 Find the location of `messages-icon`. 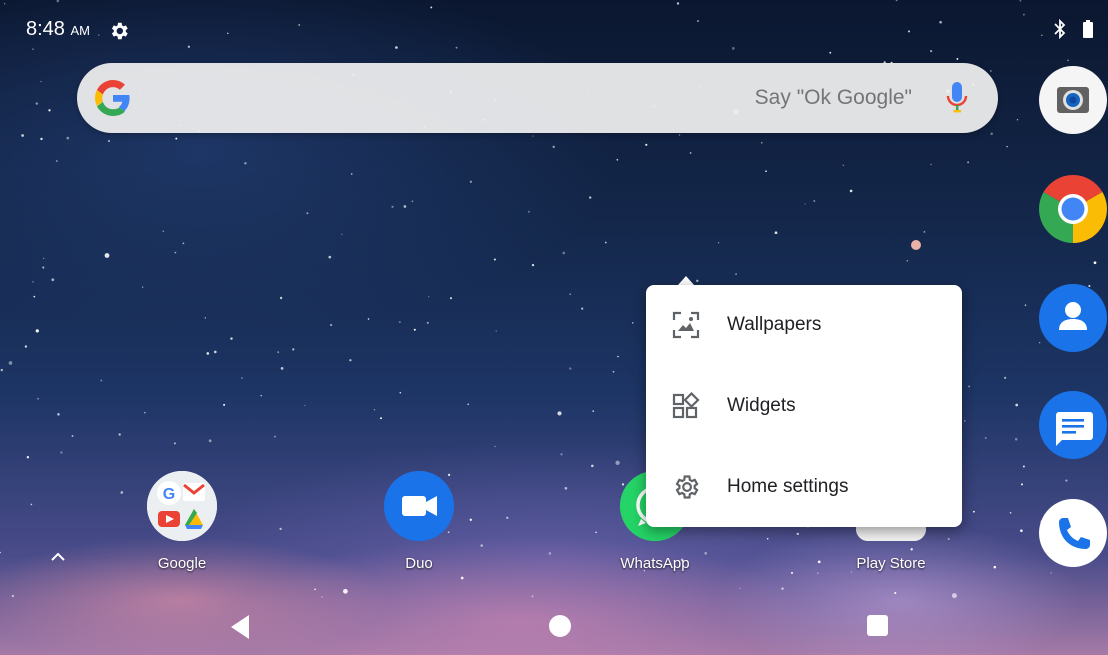

messages-icon is located at coordinates (1073, 425).